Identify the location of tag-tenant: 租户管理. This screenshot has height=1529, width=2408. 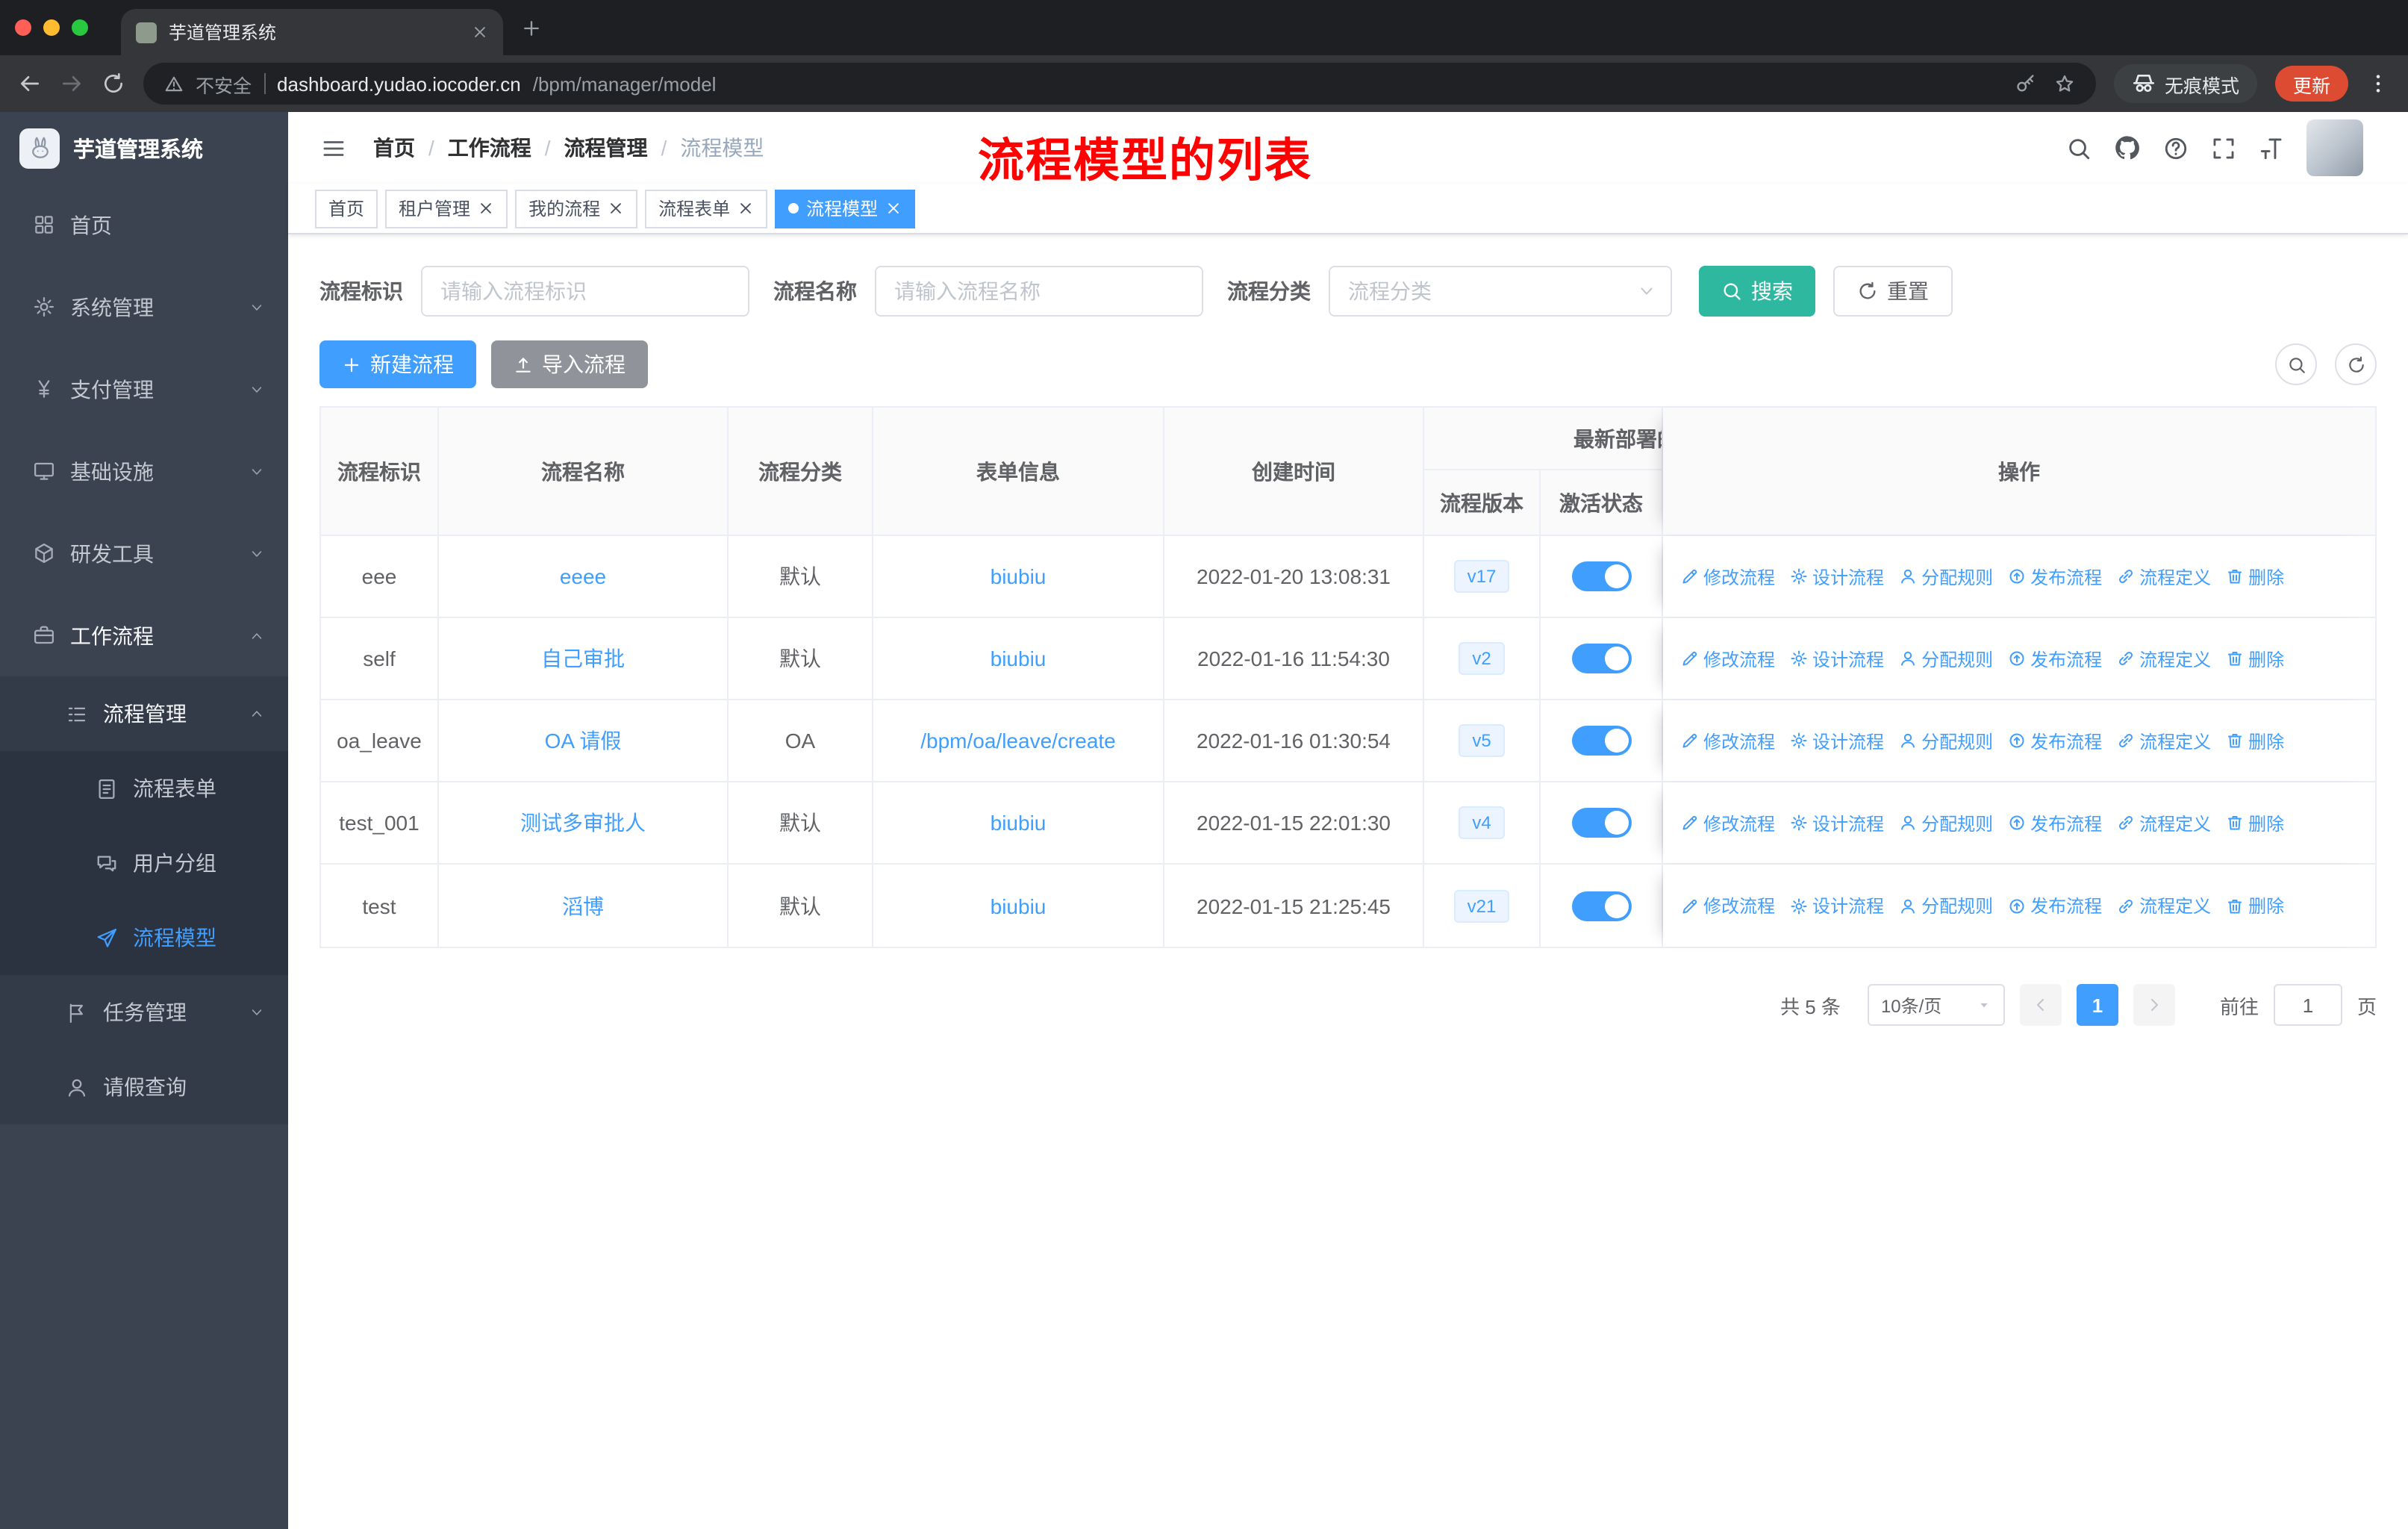
(446, 209).